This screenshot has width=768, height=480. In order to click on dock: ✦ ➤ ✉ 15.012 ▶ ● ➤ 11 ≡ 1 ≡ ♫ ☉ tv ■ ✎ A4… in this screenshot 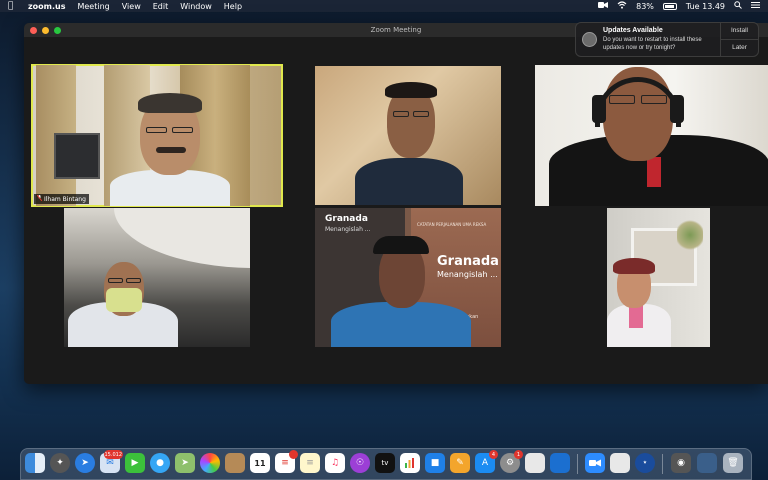, I will do `click(386, 464)`.